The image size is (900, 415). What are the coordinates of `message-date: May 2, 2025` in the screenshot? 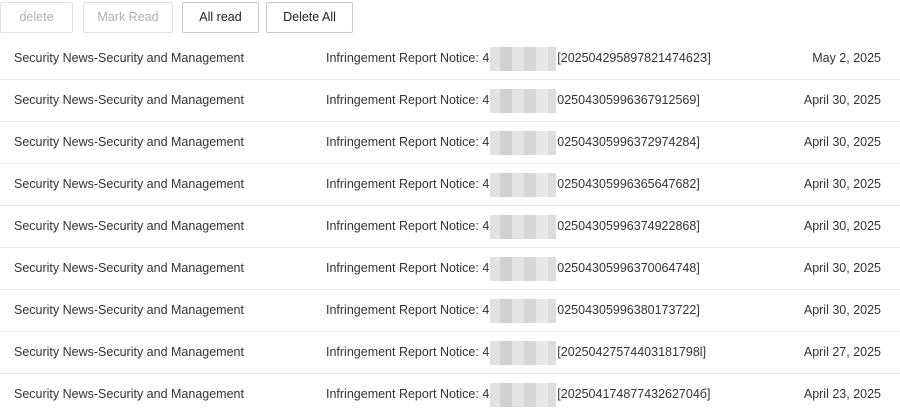 It's located at (846, 58).